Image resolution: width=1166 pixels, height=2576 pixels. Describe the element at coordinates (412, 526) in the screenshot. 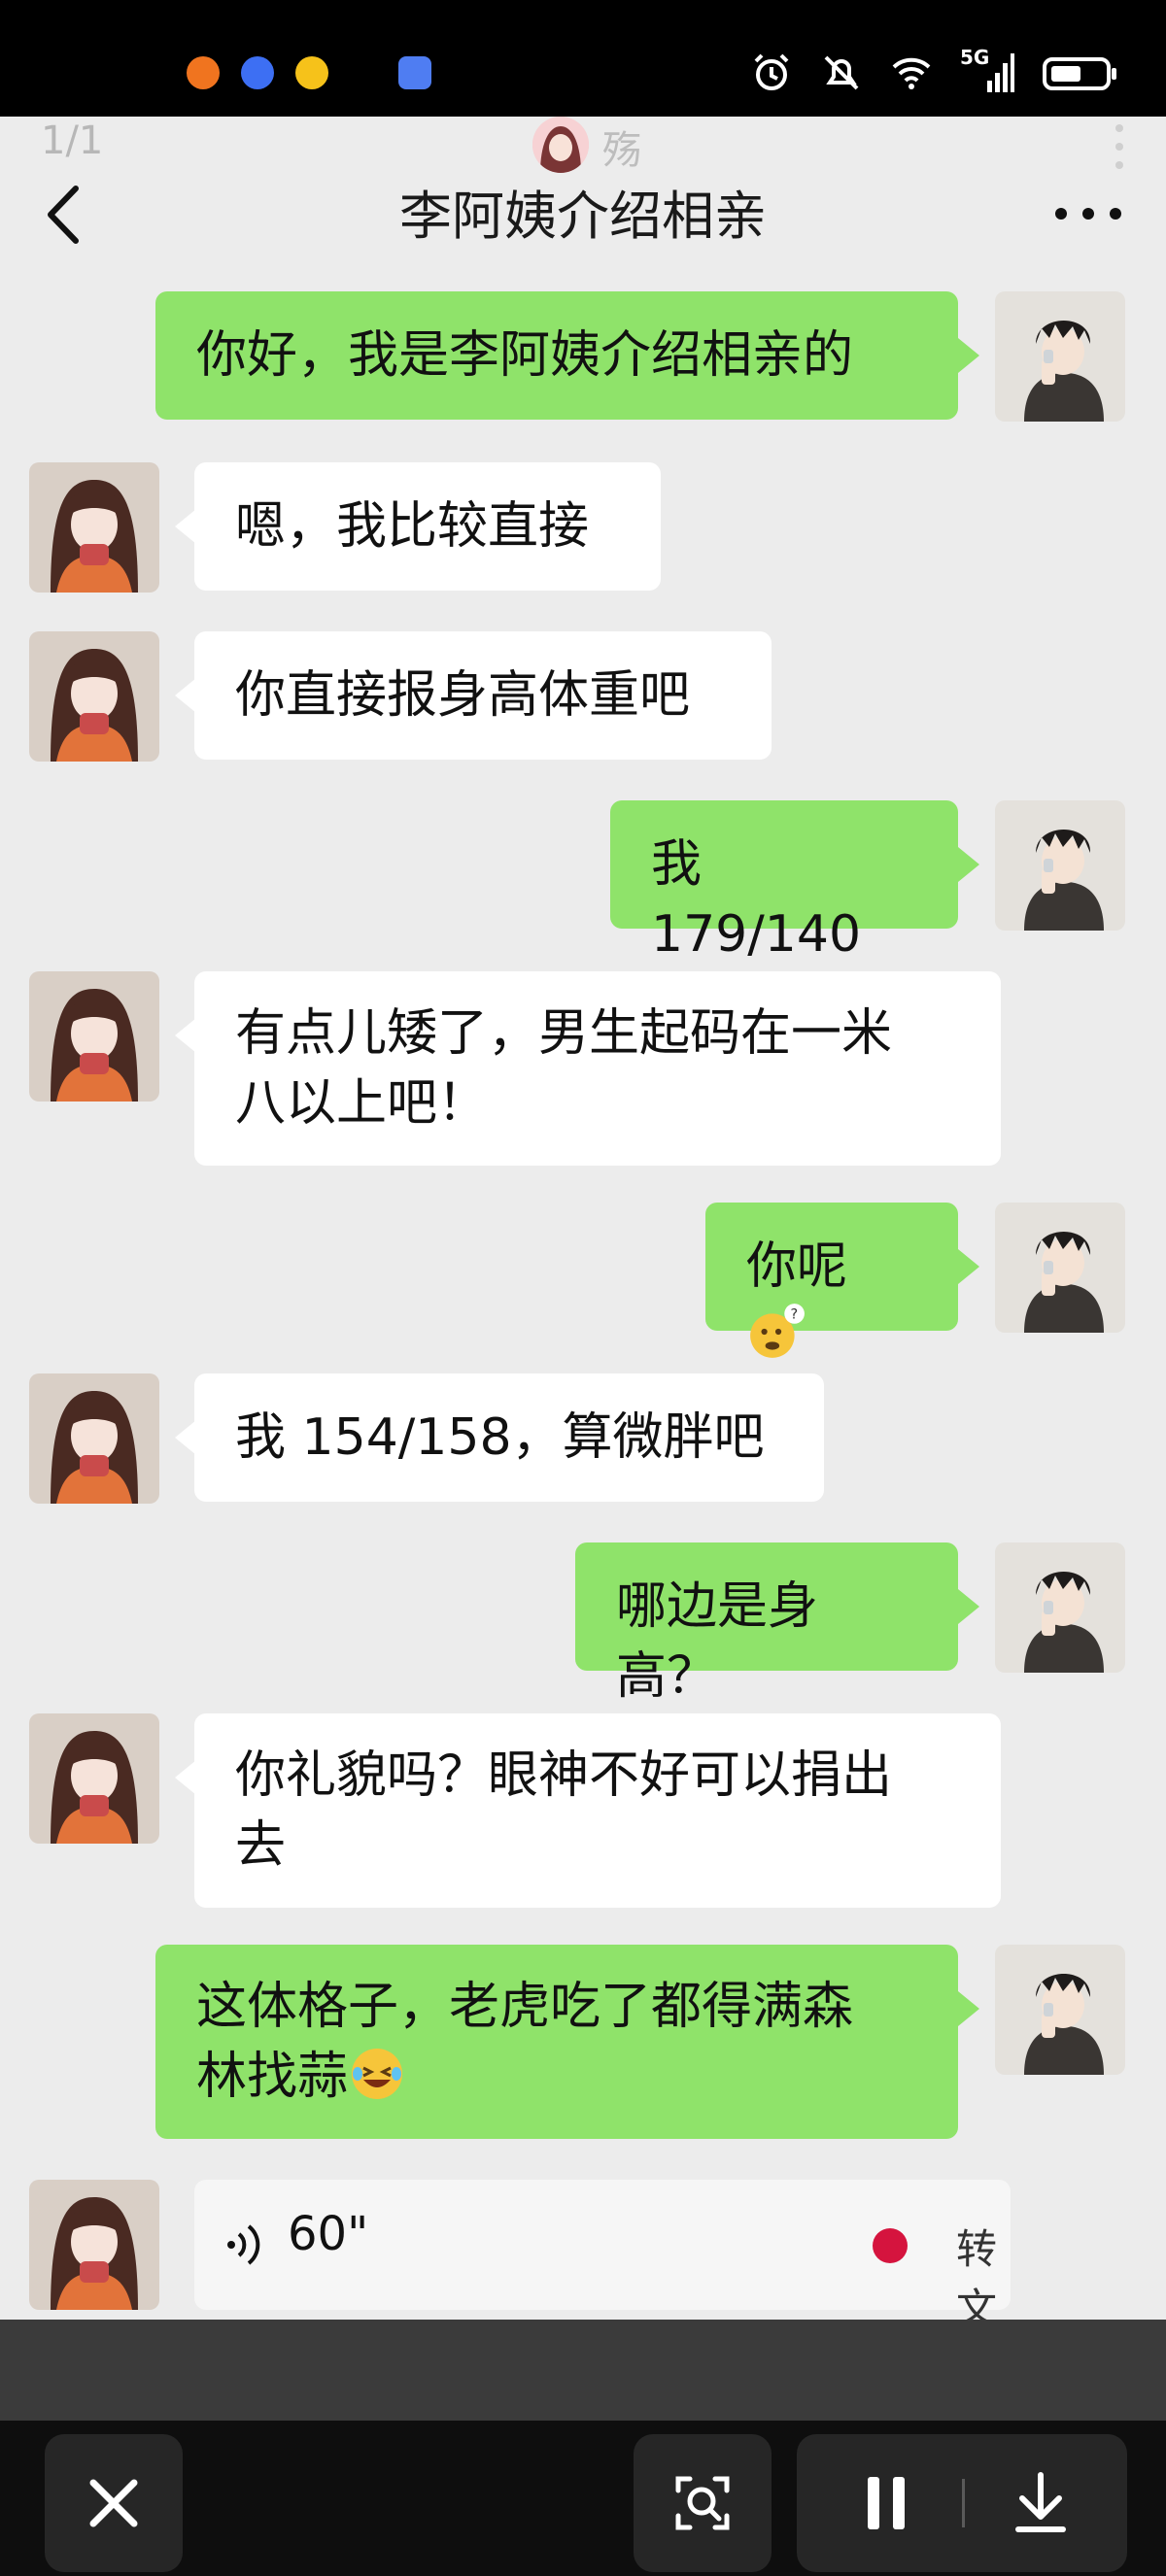

I see `message-text: 嗯，我比较直接` at that location.